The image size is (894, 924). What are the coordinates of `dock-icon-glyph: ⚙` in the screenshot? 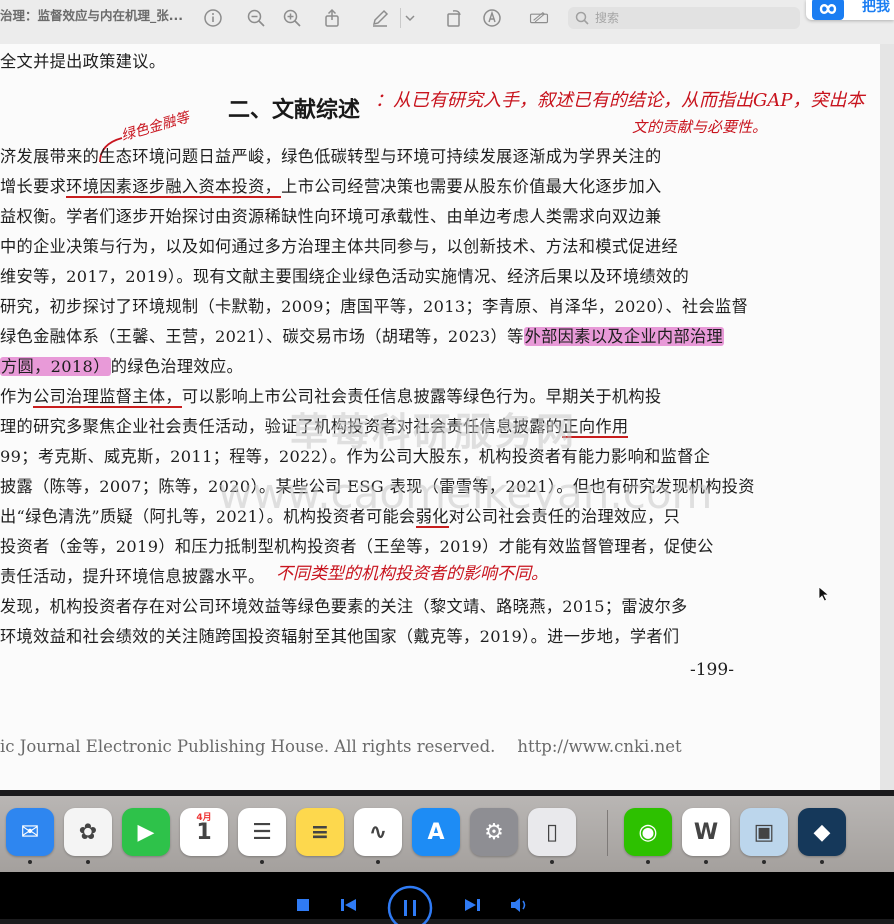 It's located at (494, 832).